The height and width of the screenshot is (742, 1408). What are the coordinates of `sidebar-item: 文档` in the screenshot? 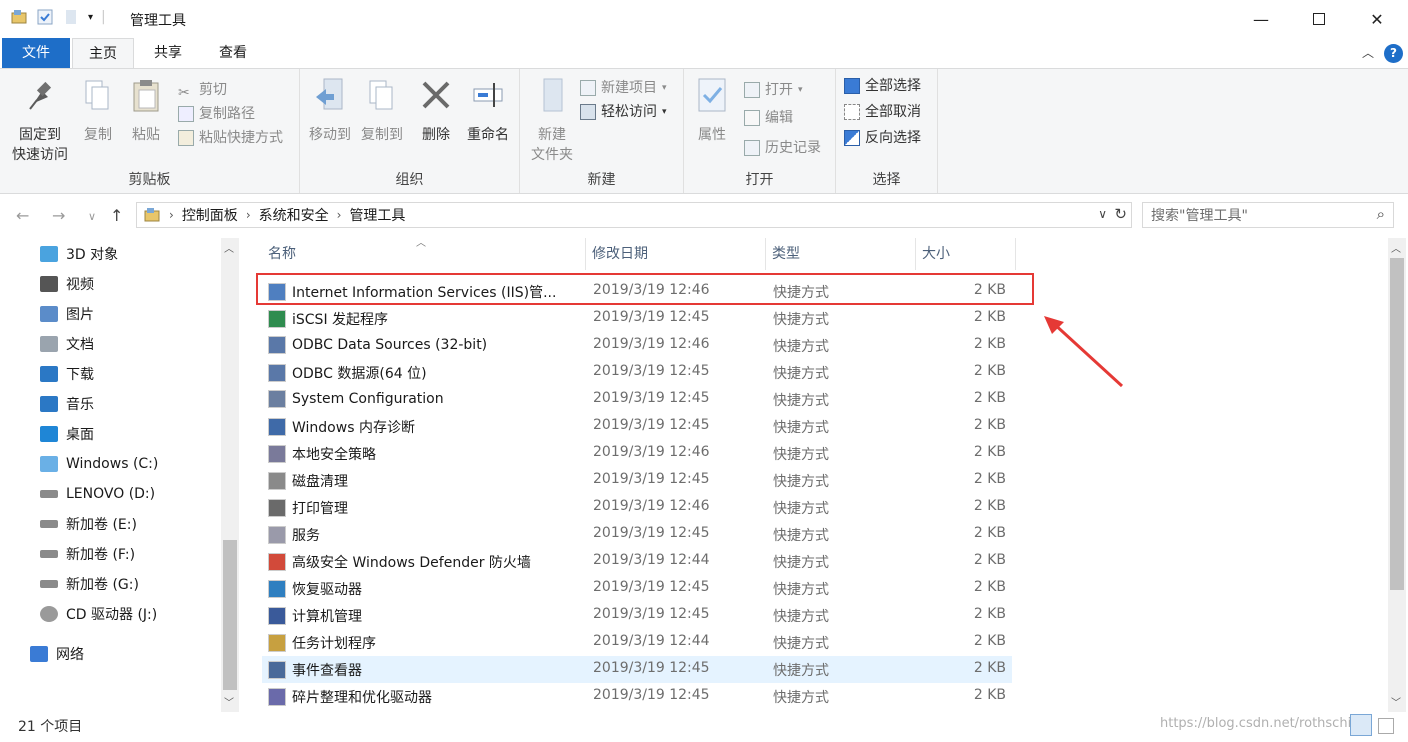 It's located at (67, 344).